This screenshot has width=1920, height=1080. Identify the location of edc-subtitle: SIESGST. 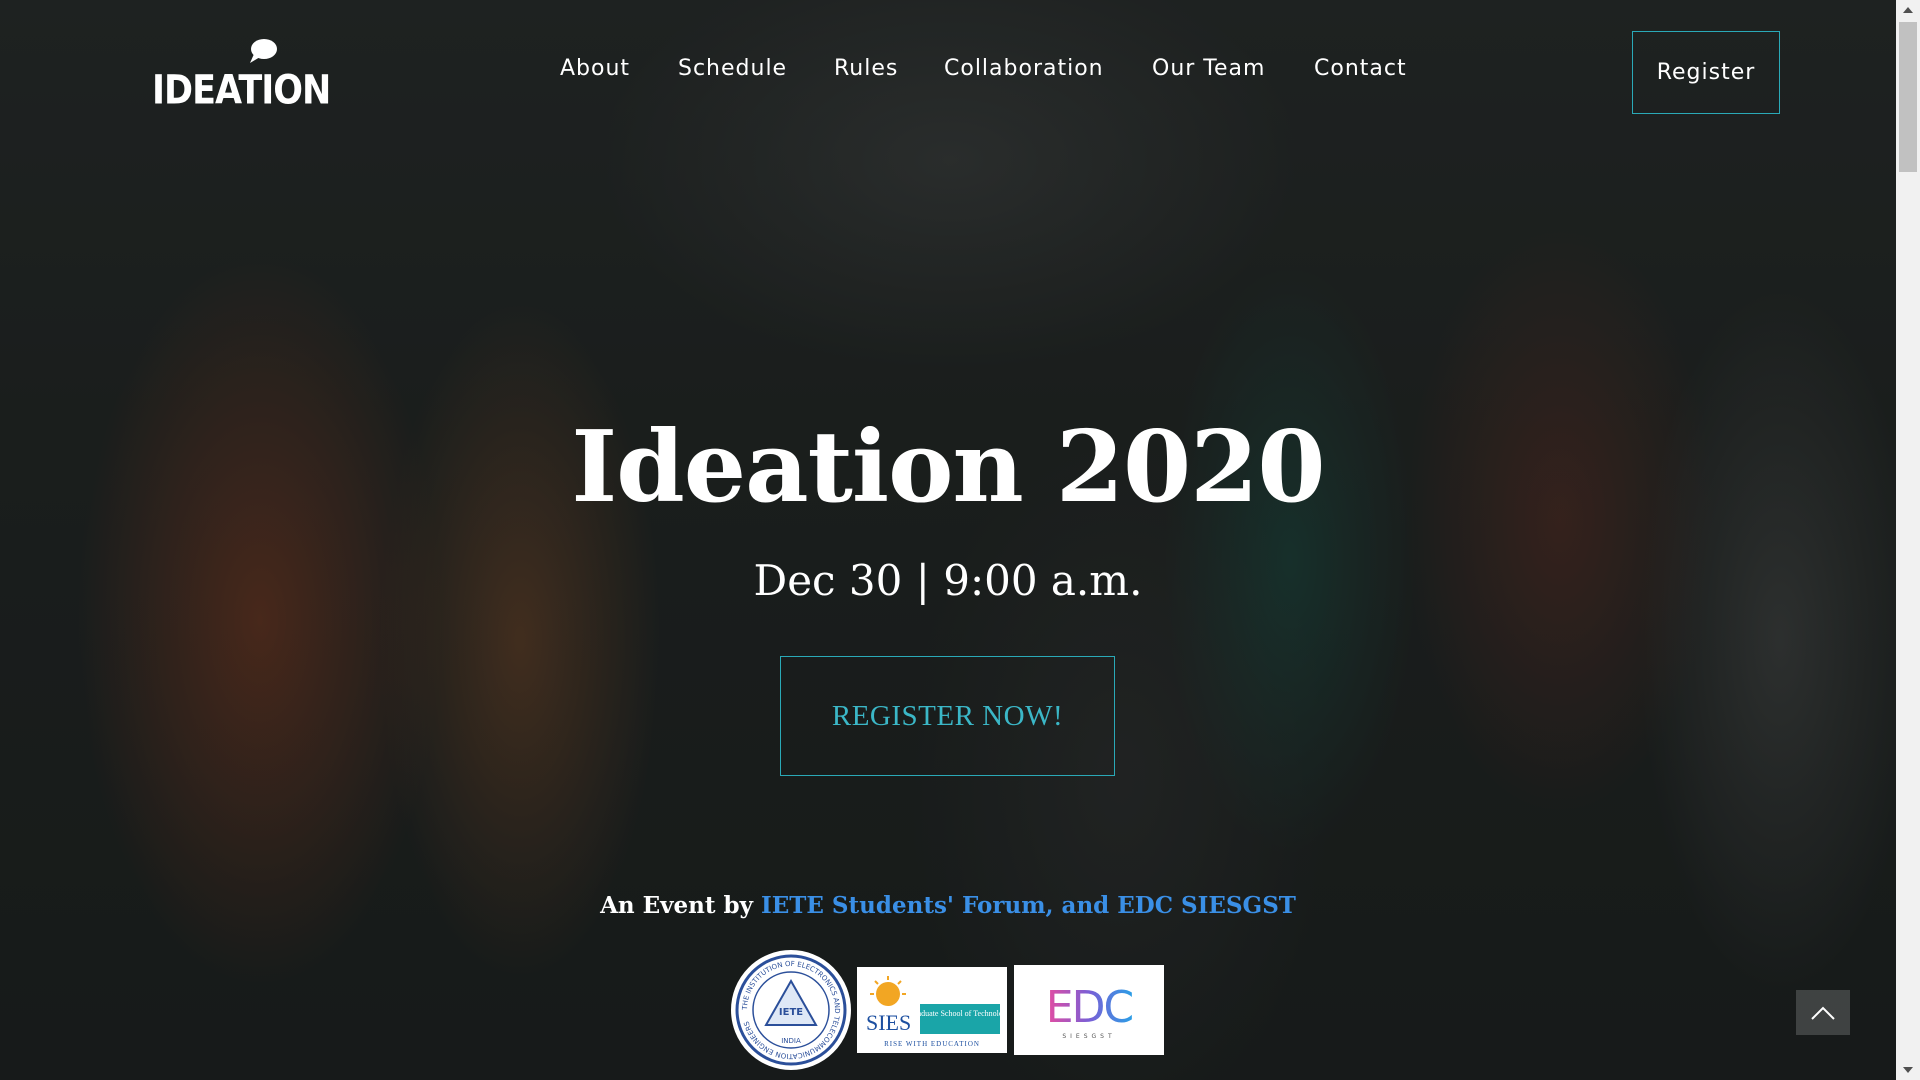
(1088, 1036).